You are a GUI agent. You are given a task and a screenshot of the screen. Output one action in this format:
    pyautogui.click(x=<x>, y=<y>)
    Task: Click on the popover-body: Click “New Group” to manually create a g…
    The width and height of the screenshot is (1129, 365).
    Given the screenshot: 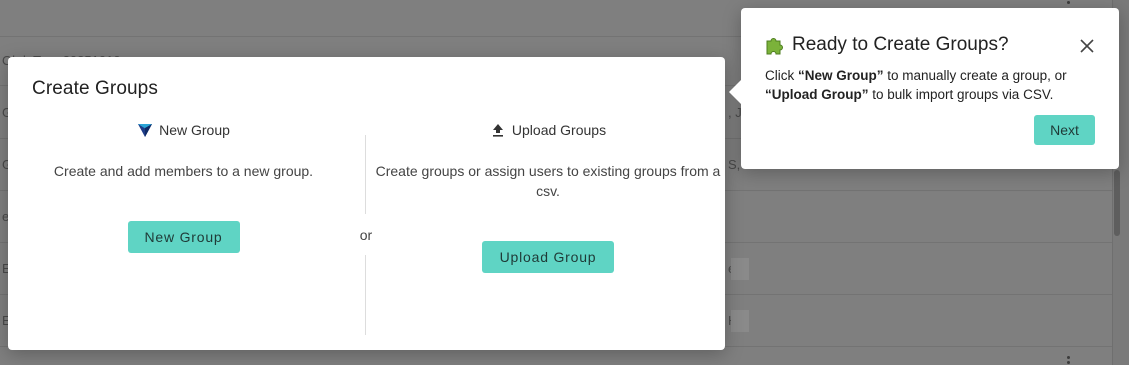 What is the action you would take?
    pyautogui.click(x=930, y=85)
    